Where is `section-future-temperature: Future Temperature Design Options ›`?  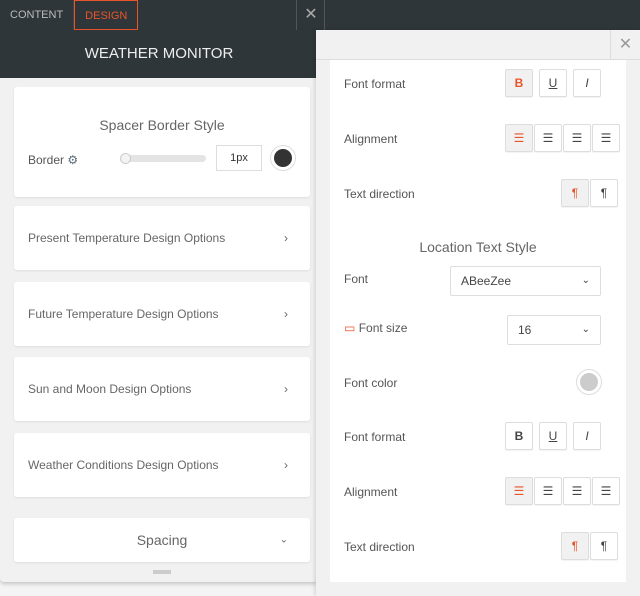 section-future-temperature: Future Temperature Design Options › is located at coordinates (162, 314).